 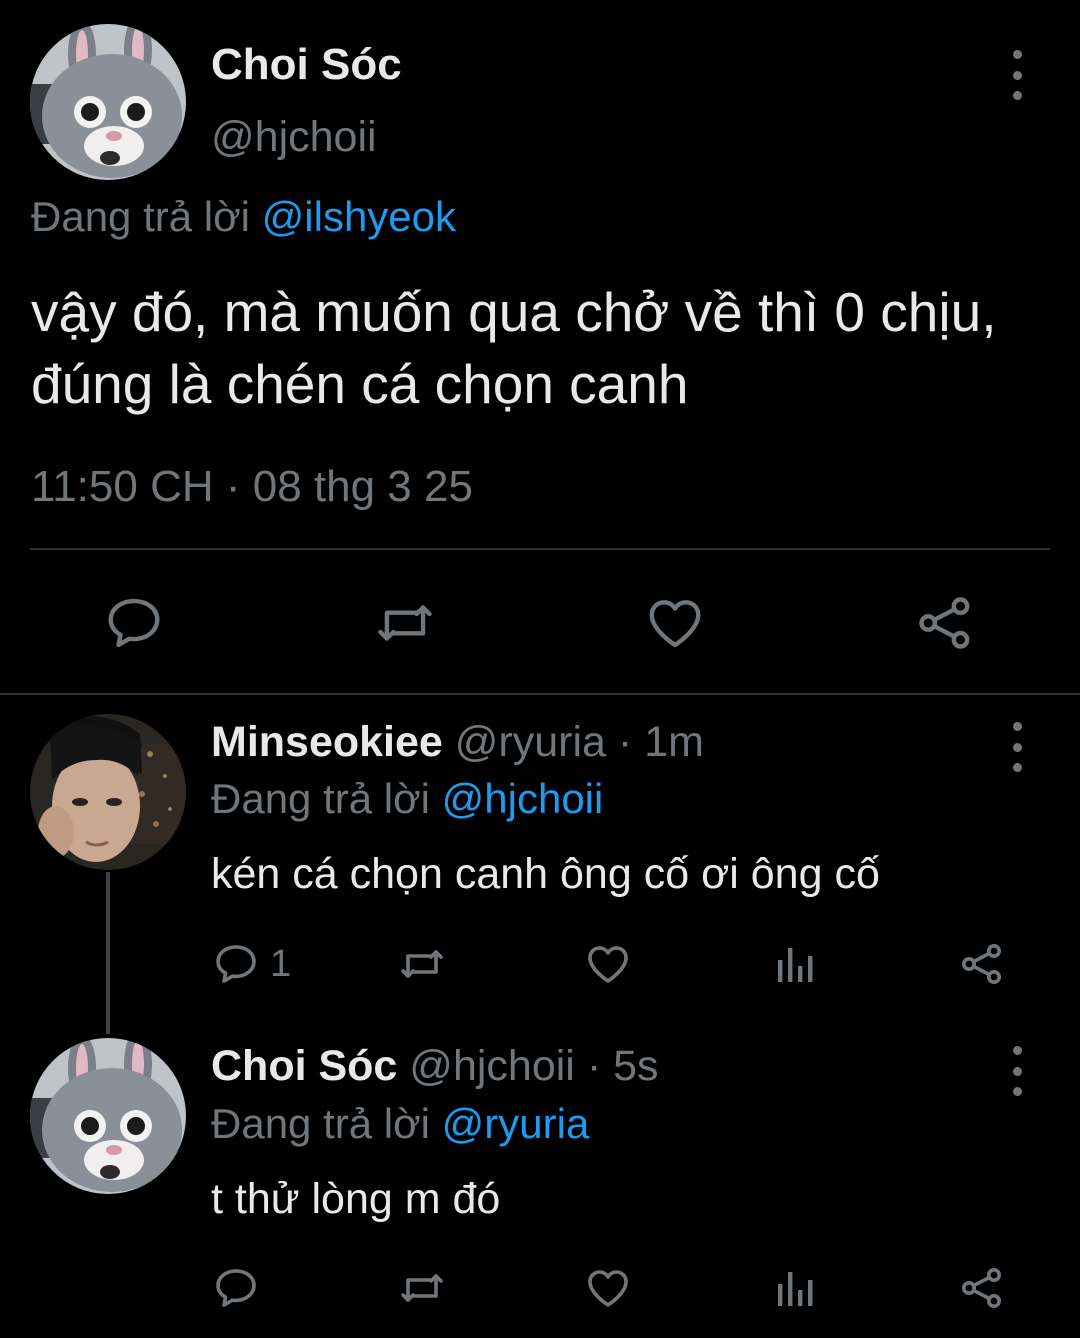 I want to click on reply-header: Minseokiee @ryuria · 1m, so click(x=457, y=742).